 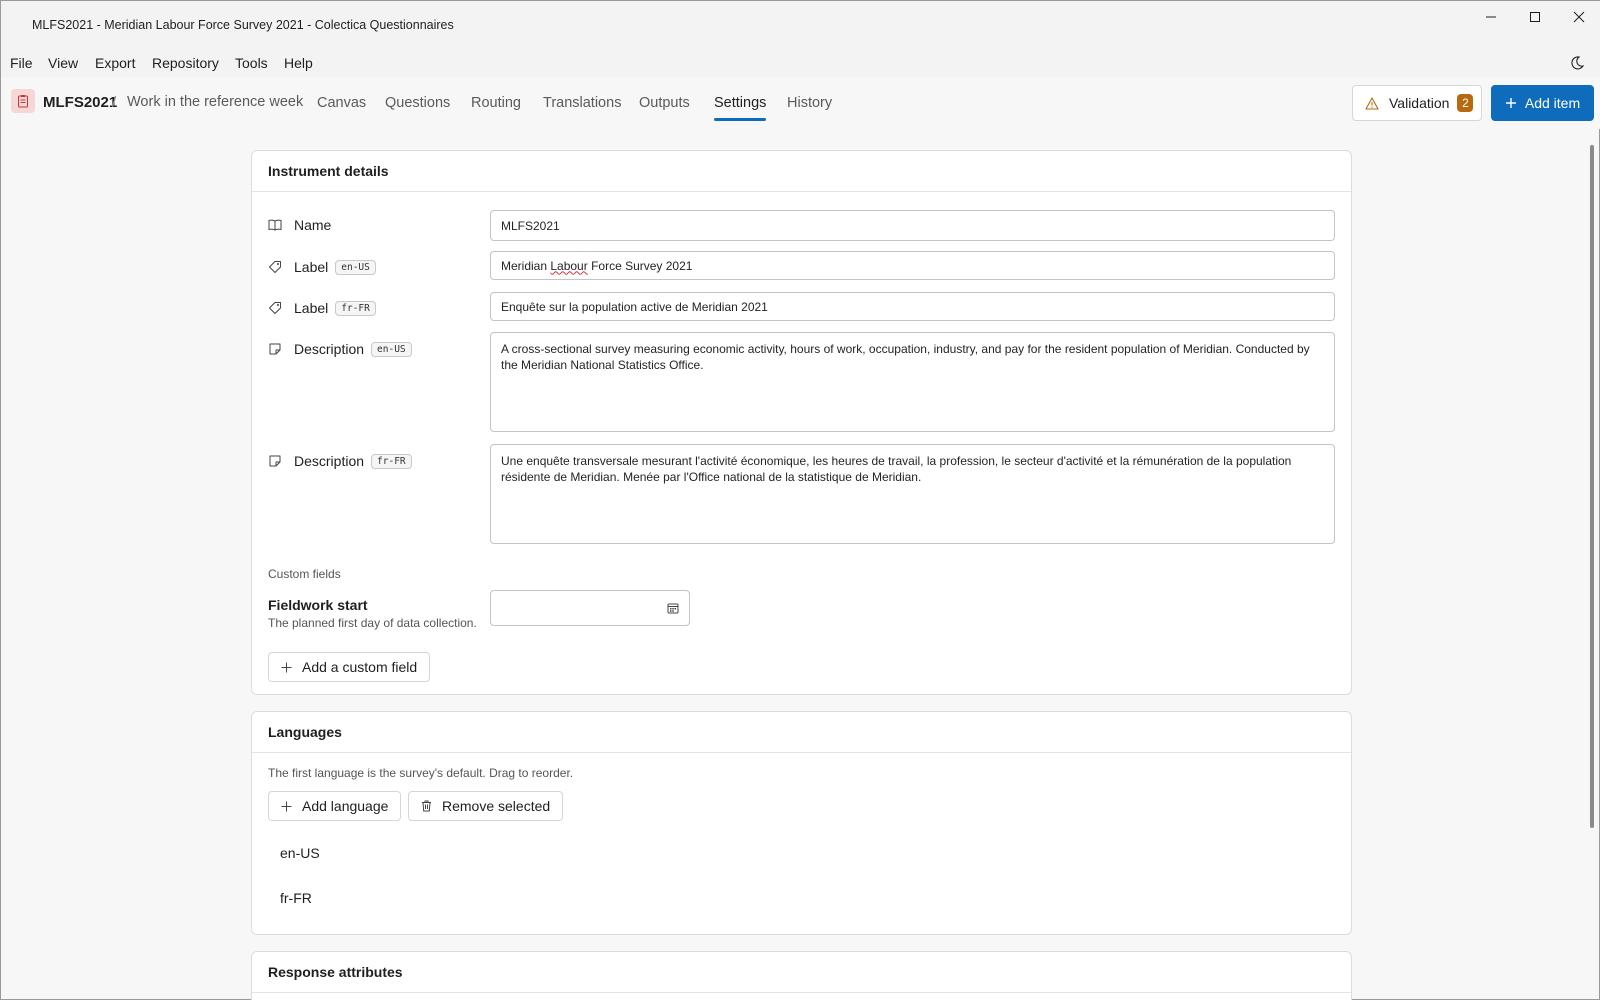 What do you see at coordinates (417, 103) in the screenshot?
I see `tab-questions: Questions` at bounding box center [417, 103].